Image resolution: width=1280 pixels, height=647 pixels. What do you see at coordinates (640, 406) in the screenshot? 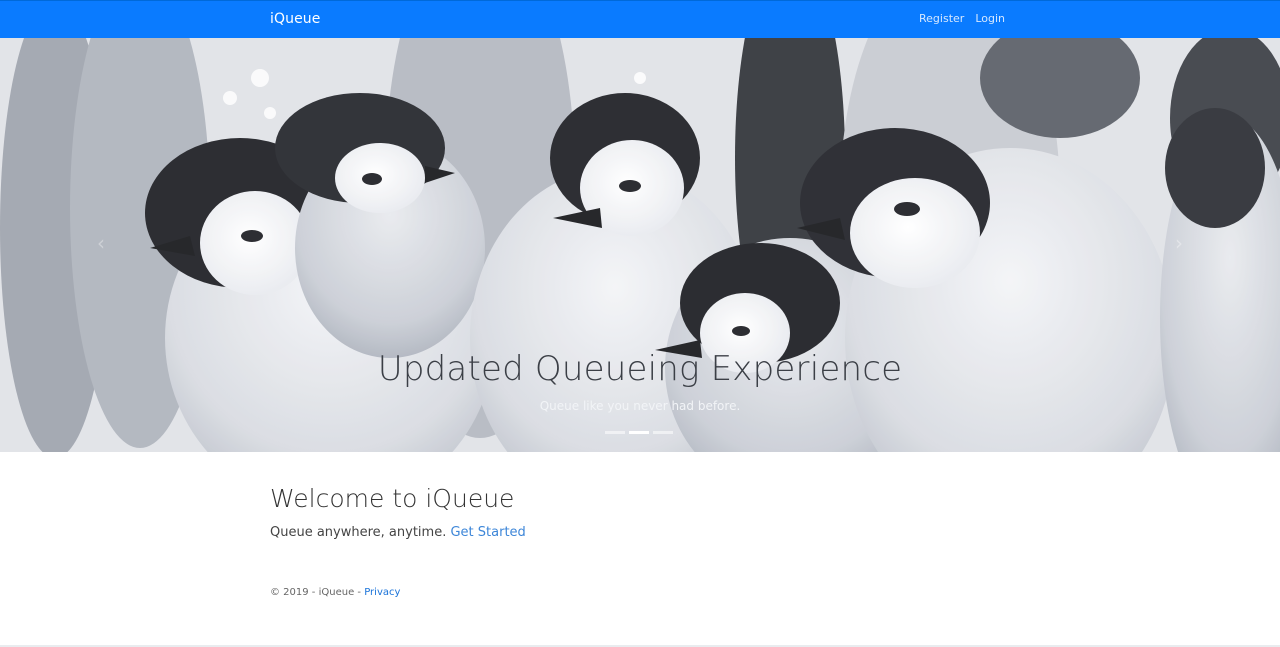
I see `carousel-subtitle: Queue like you never had before.` at bounding box center [640, 406].